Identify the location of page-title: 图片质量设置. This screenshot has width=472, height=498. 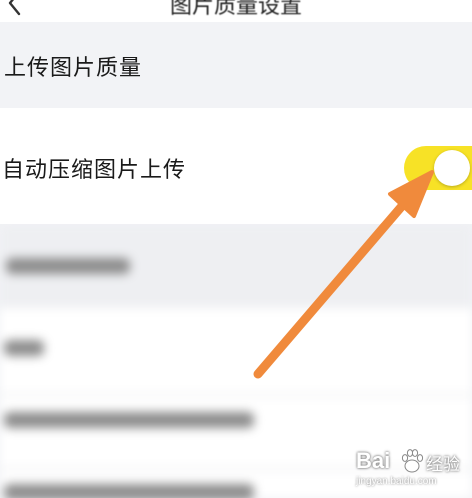
(235, 9).